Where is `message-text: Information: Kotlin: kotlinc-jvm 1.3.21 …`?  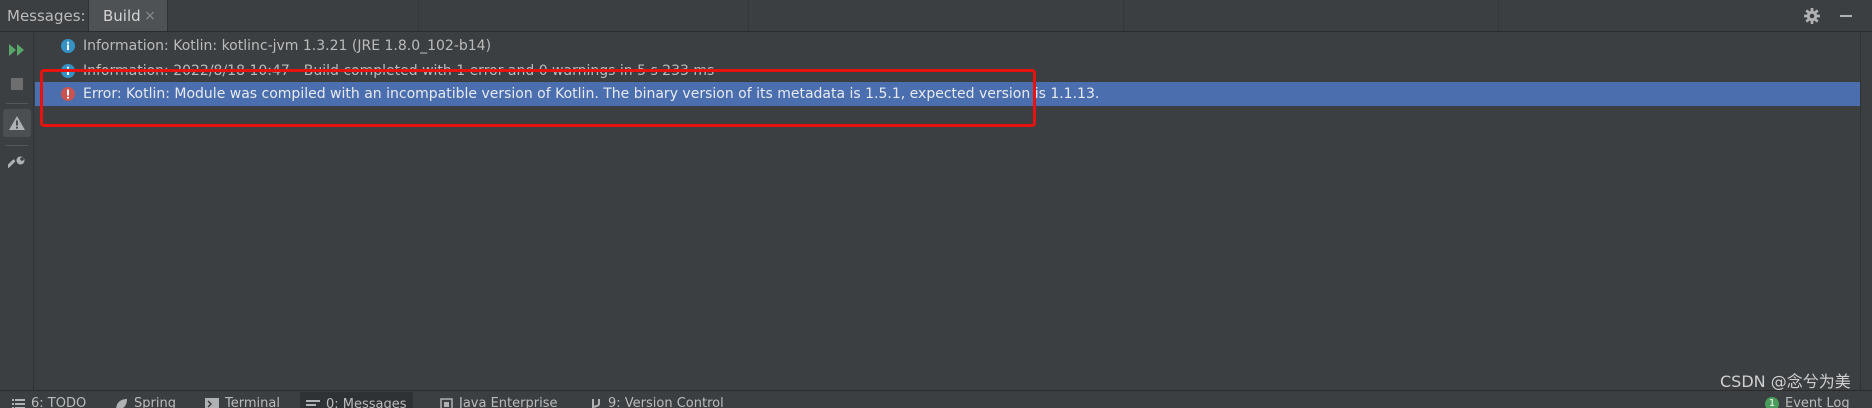
message-text: Information: Kotlin: kotlinc-jvm 1.3.21 … is located at coordinates (287, 46).